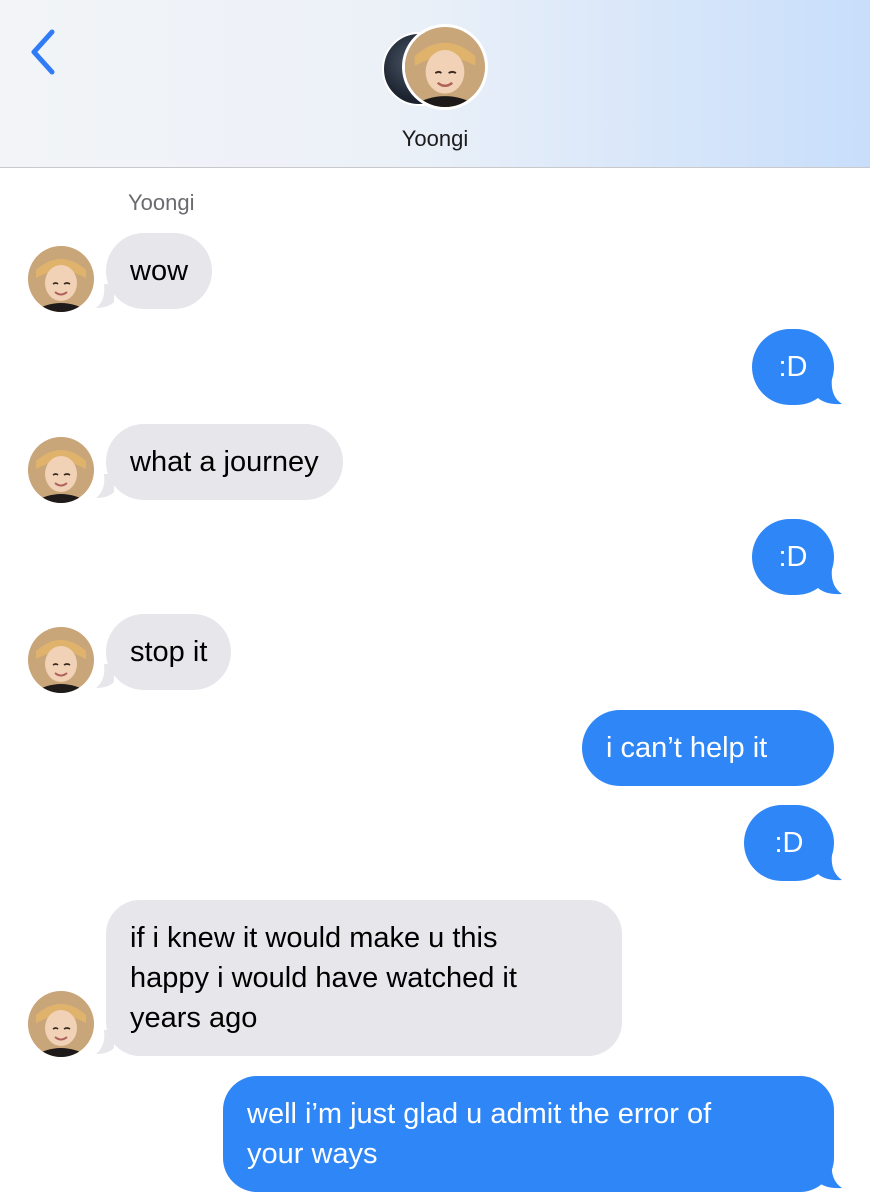  Describe the element at coordinates (161, 202) in the screenshot. I see `sender-label: Yoongi` at that location.